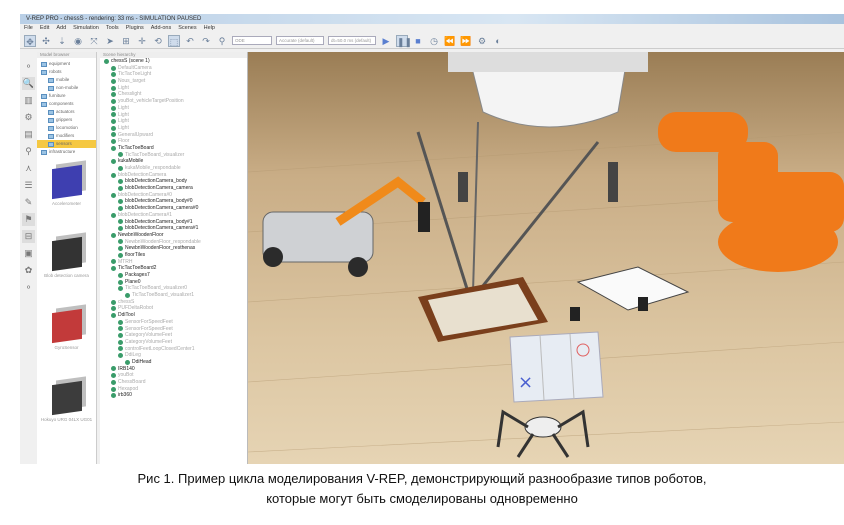  I want to click on hierarchy-item: DefaultCamera, so click(173, 68).